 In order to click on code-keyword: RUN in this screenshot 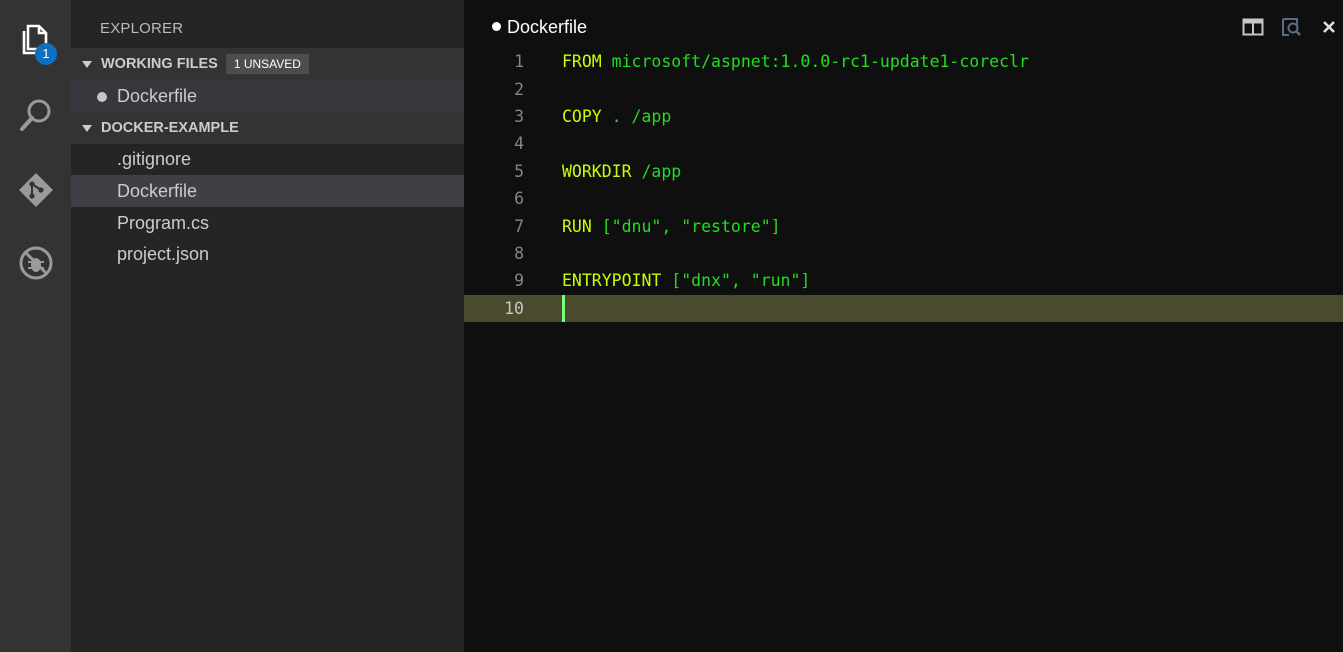, I will do `click(577, 226)`.